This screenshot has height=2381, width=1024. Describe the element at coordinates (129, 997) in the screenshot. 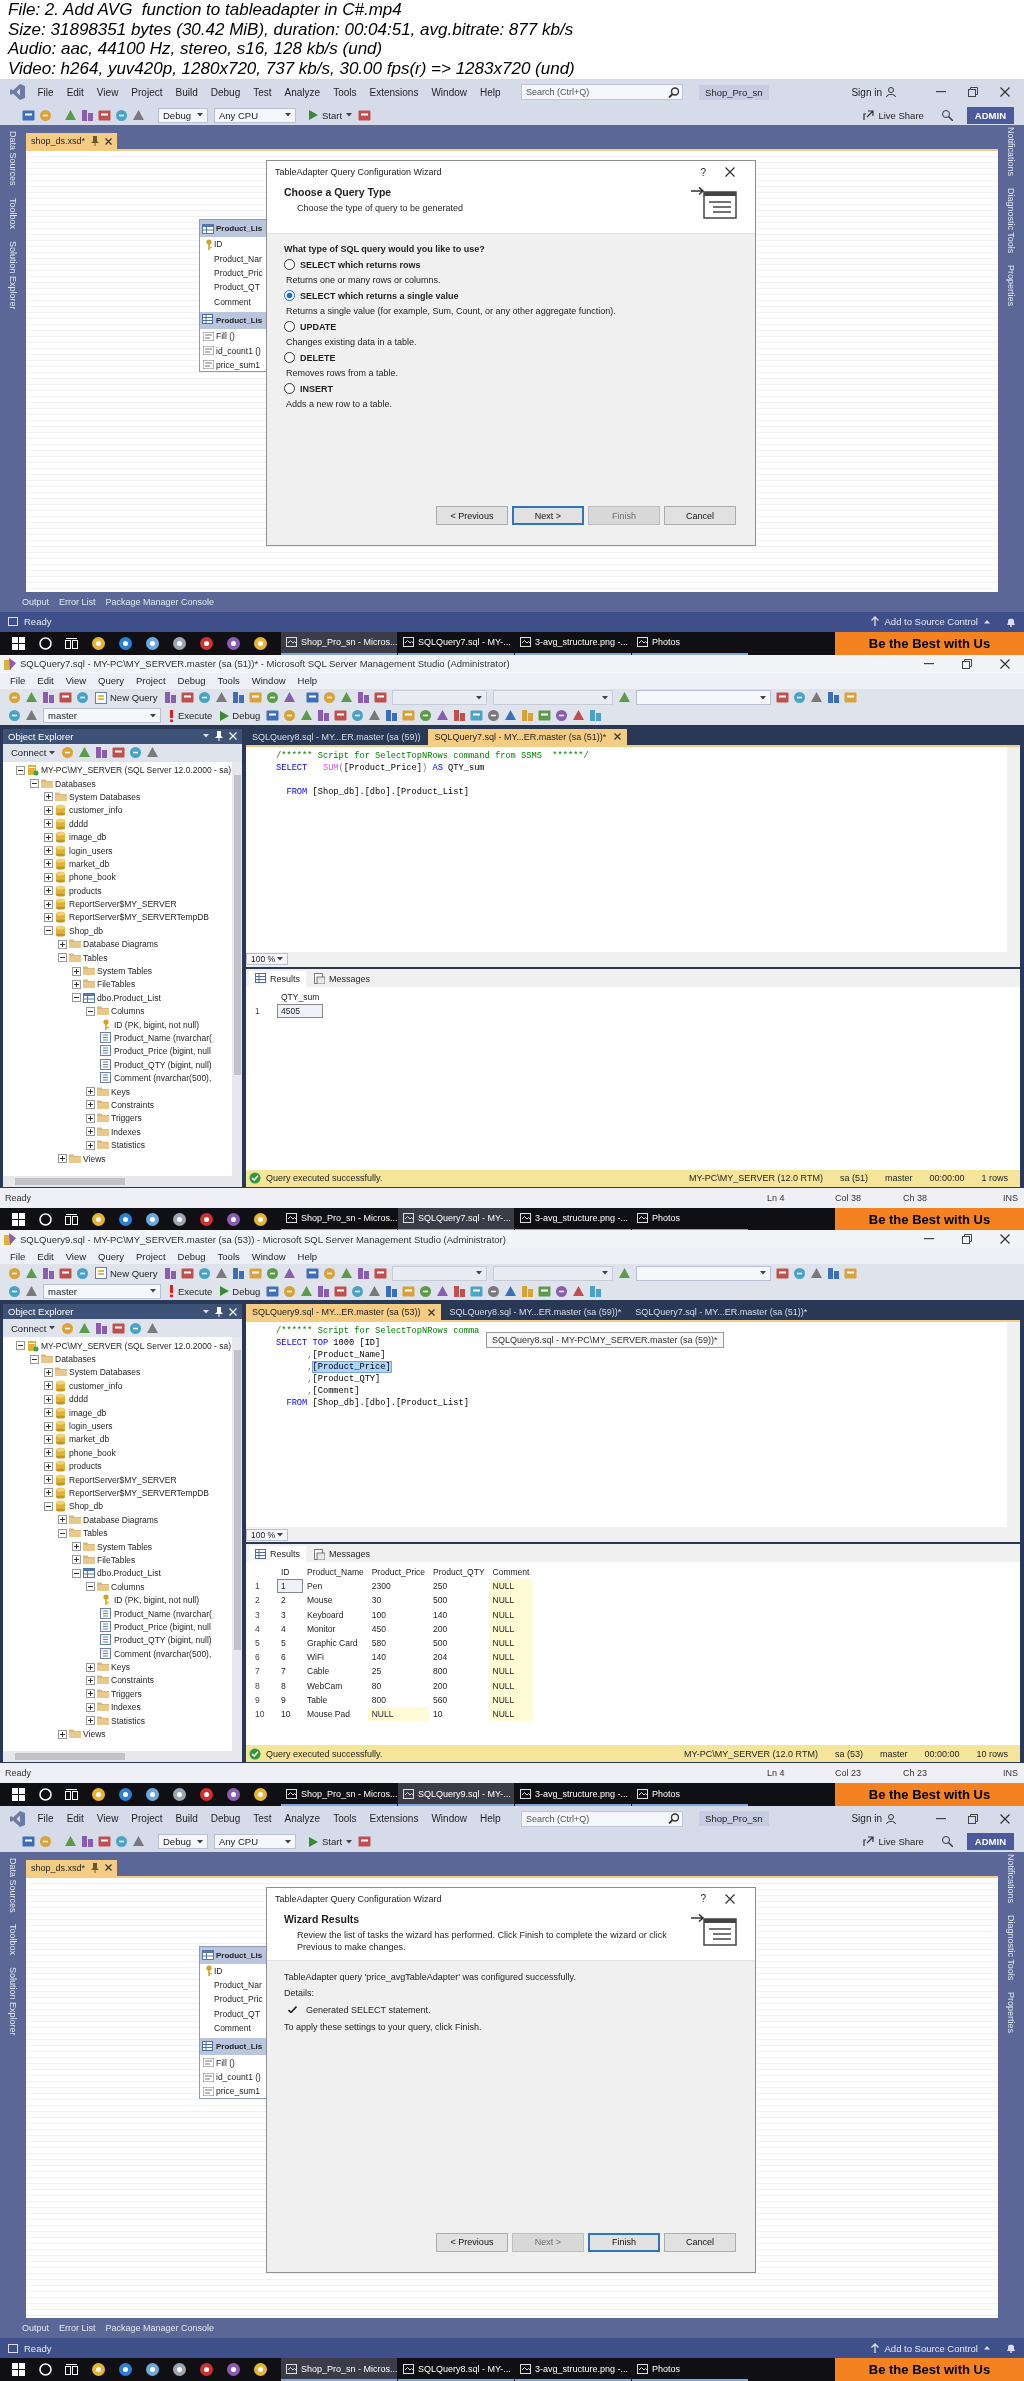

I see `tree-item: dbo.Product_List` at that location.